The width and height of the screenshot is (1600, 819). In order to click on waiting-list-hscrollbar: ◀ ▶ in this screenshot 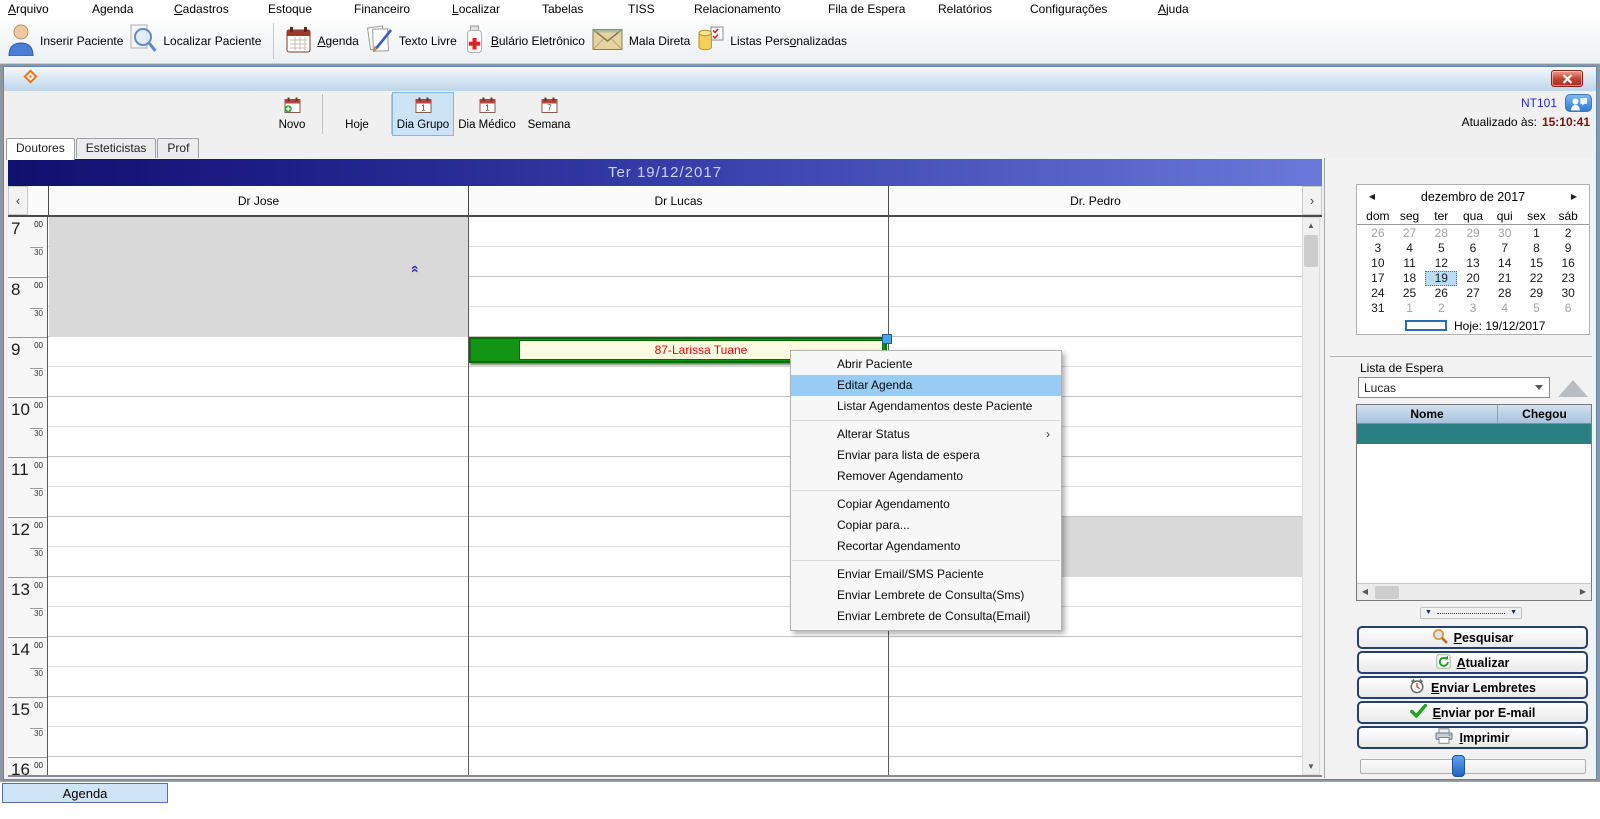, I will do `click(1474, 591)`.